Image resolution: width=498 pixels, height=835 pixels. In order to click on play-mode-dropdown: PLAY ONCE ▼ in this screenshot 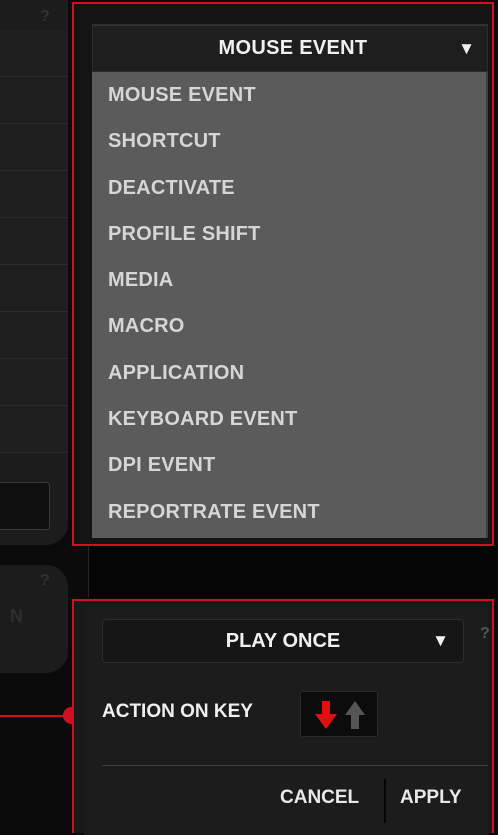, I will do `click(283, 641)`.